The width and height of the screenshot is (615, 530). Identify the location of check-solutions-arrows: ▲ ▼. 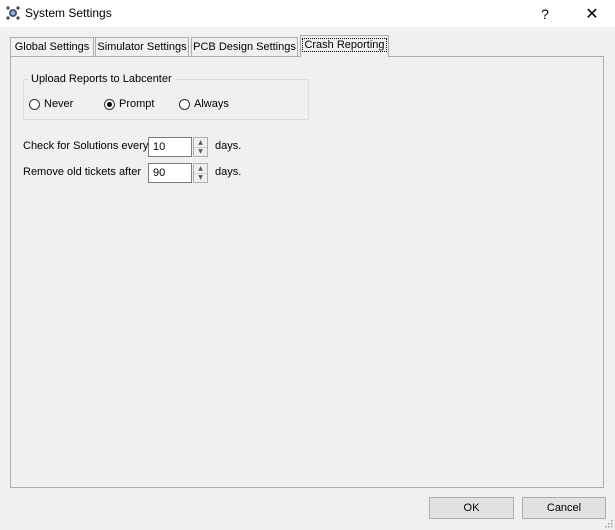
(200, 147).